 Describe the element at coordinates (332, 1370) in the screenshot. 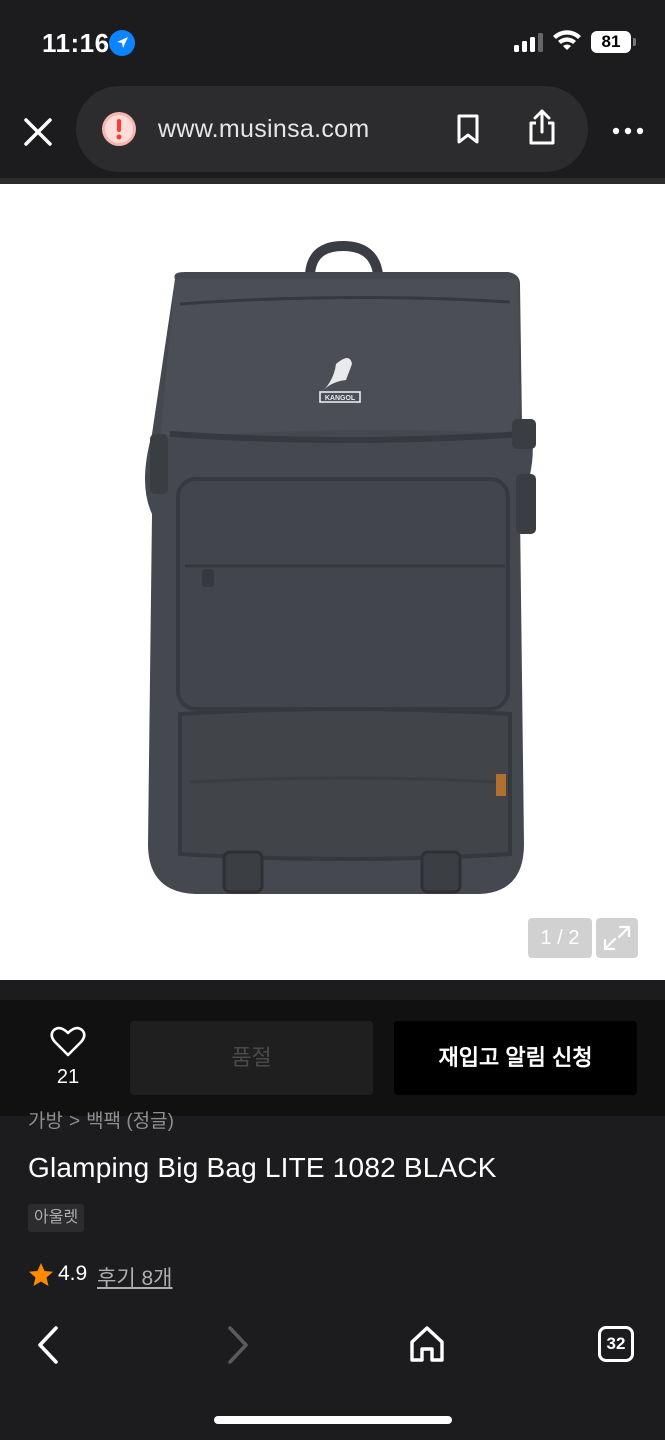

I see `browser-bottom-toolbar: 32` at that location.